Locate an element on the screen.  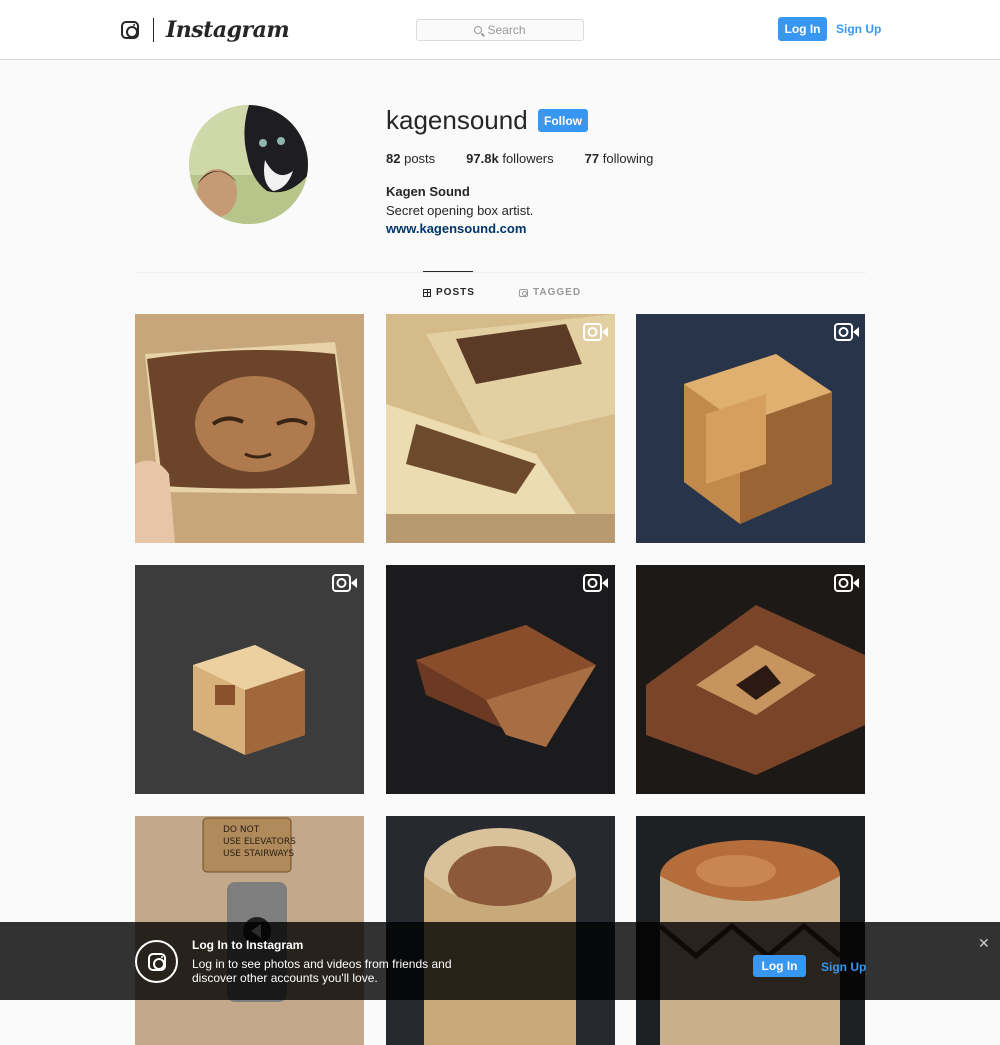
stat-label: following is located at coordinates (628, 158).